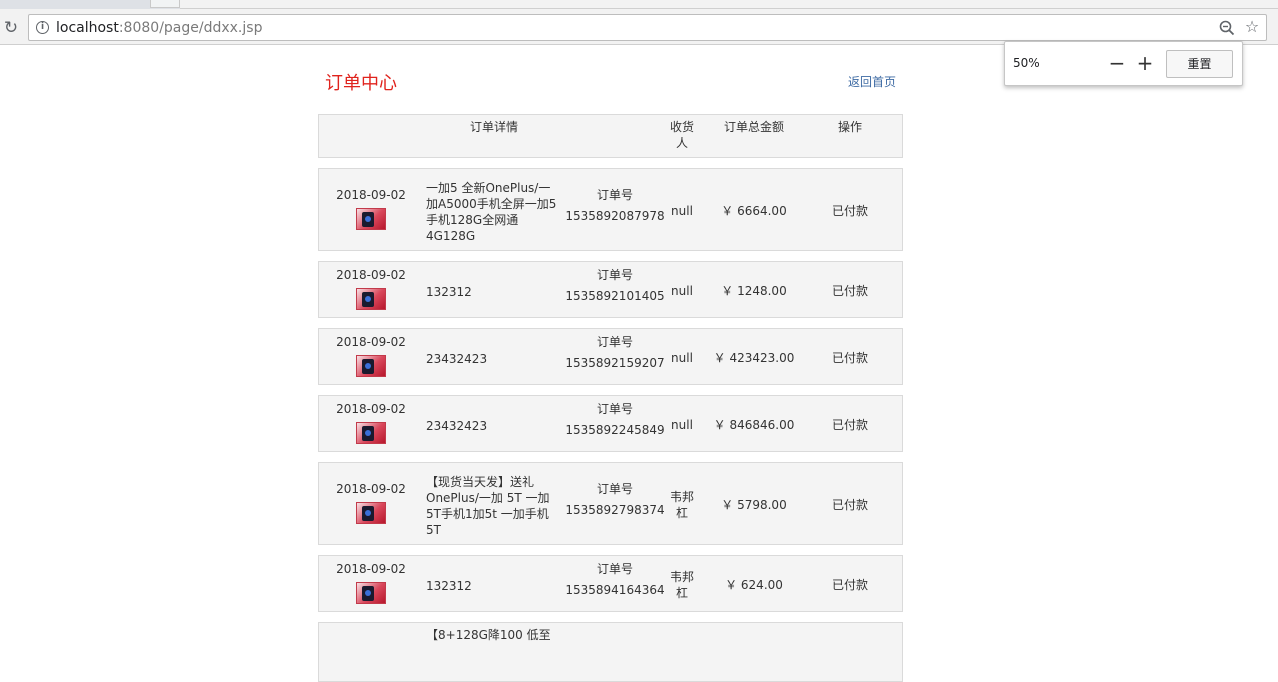 This screenshot has height=682, width=1278. I want to click on browser-toolbar: ↻ i localhost:8080/page/ddxx.jsp ☆, so click(639, 27).